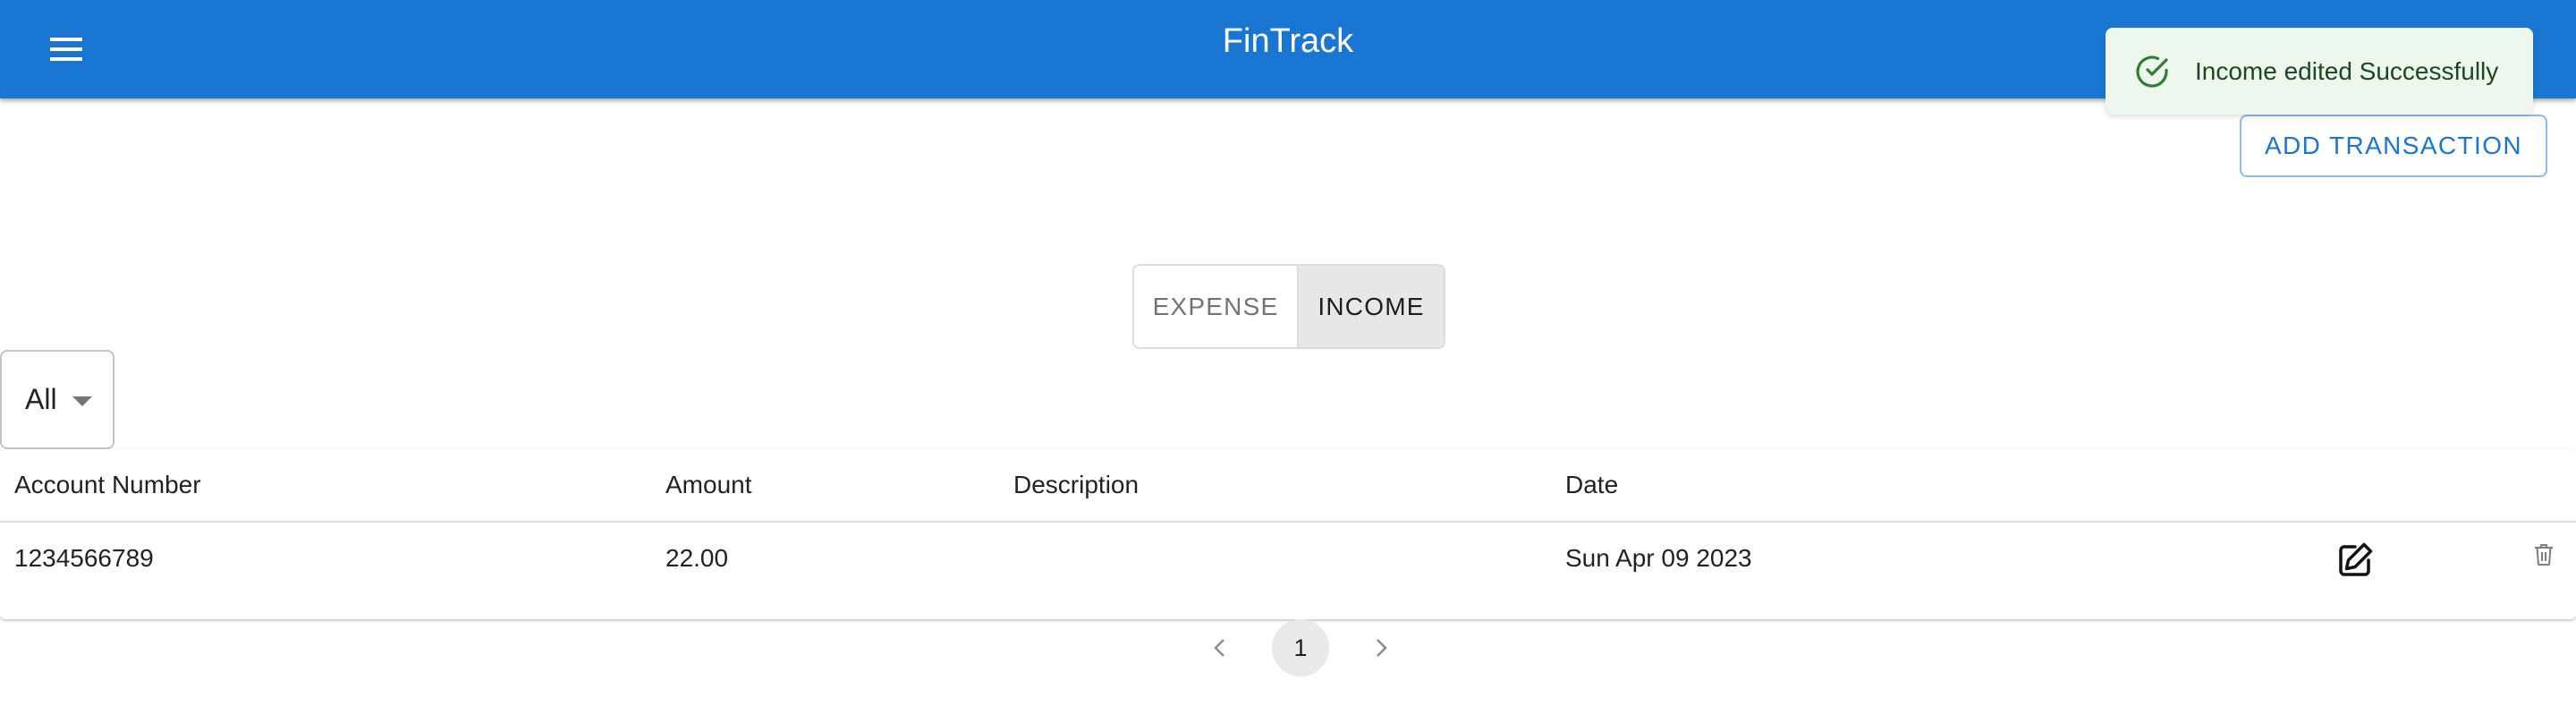 The image size is (2576, 715). What do you see at coordinates (1381, 648) in the screenshot?
I see `chevron-right-icon` at bounding box center [1381, 648].